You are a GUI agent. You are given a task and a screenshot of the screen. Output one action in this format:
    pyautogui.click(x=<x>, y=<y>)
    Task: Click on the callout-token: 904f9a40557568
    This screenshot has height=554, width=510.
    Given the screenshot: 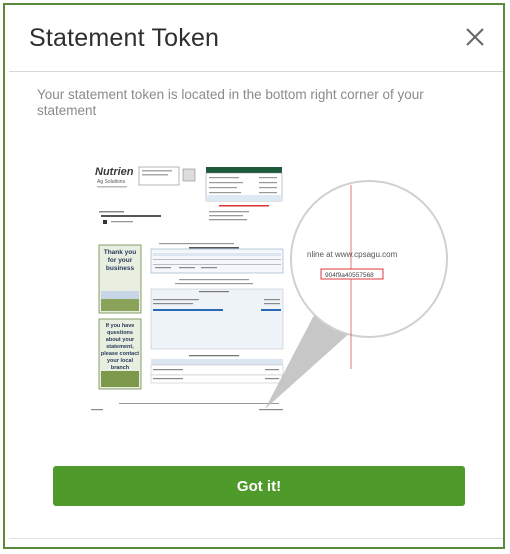 What is the action you would take?
    pyautogui.click(x=349, y=275)
    